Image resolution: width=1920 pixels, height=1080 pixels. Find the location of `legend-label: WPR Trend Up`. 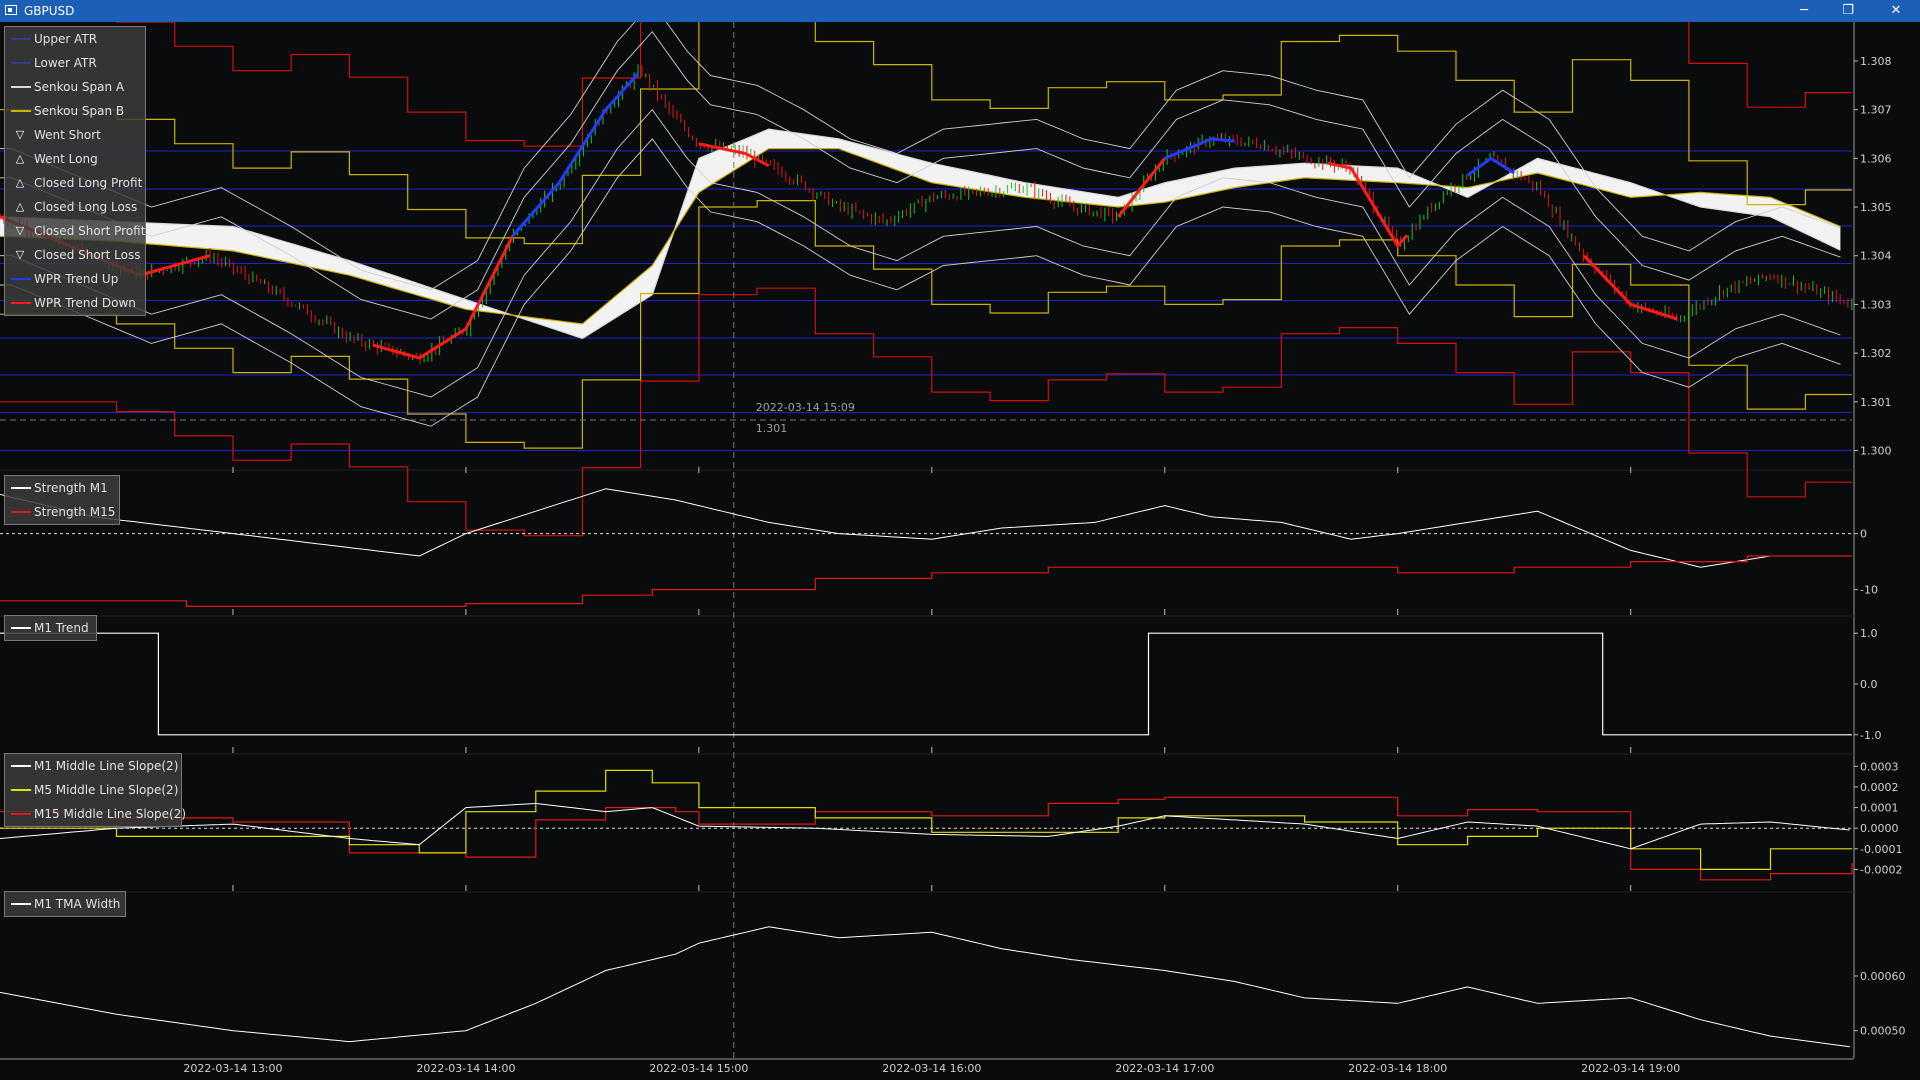

legend-label: WPR Trend Up is located at coordinates (76, 279).